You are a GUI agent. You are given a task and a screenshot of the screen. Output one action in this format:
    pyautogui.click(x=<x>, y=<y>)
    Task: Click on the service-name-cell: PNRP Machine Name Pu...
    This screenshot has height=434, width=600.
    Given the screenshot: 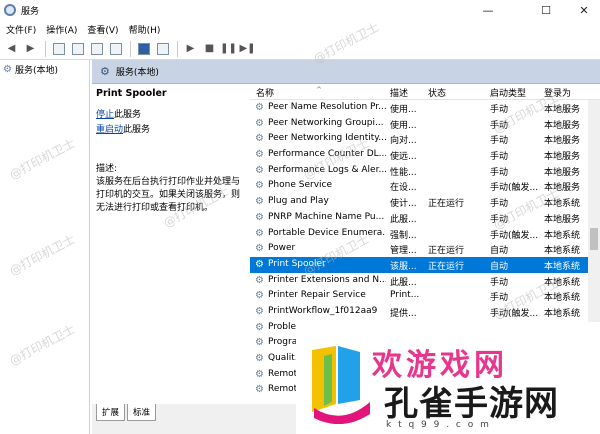 What is the action you would take?
    pyautogui.click(x=326, y=216)
    